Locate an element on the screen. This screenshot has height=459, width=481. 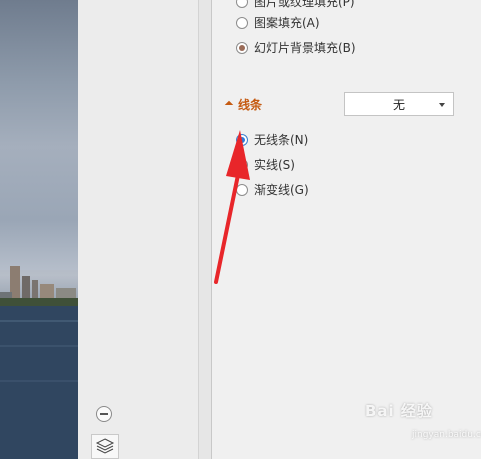
fill-option-label: 幻灯片背景填充(B) is located at coordinates (305, 48).